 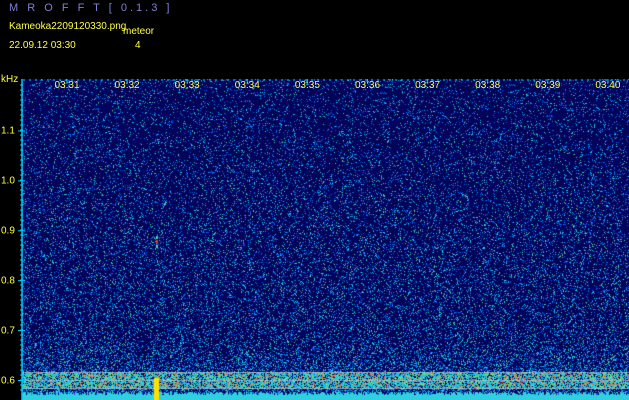 What do you see at coordinates (139, 31) in the screenshot?
I see `event-label: meteor` at bounding box center [139, 31].